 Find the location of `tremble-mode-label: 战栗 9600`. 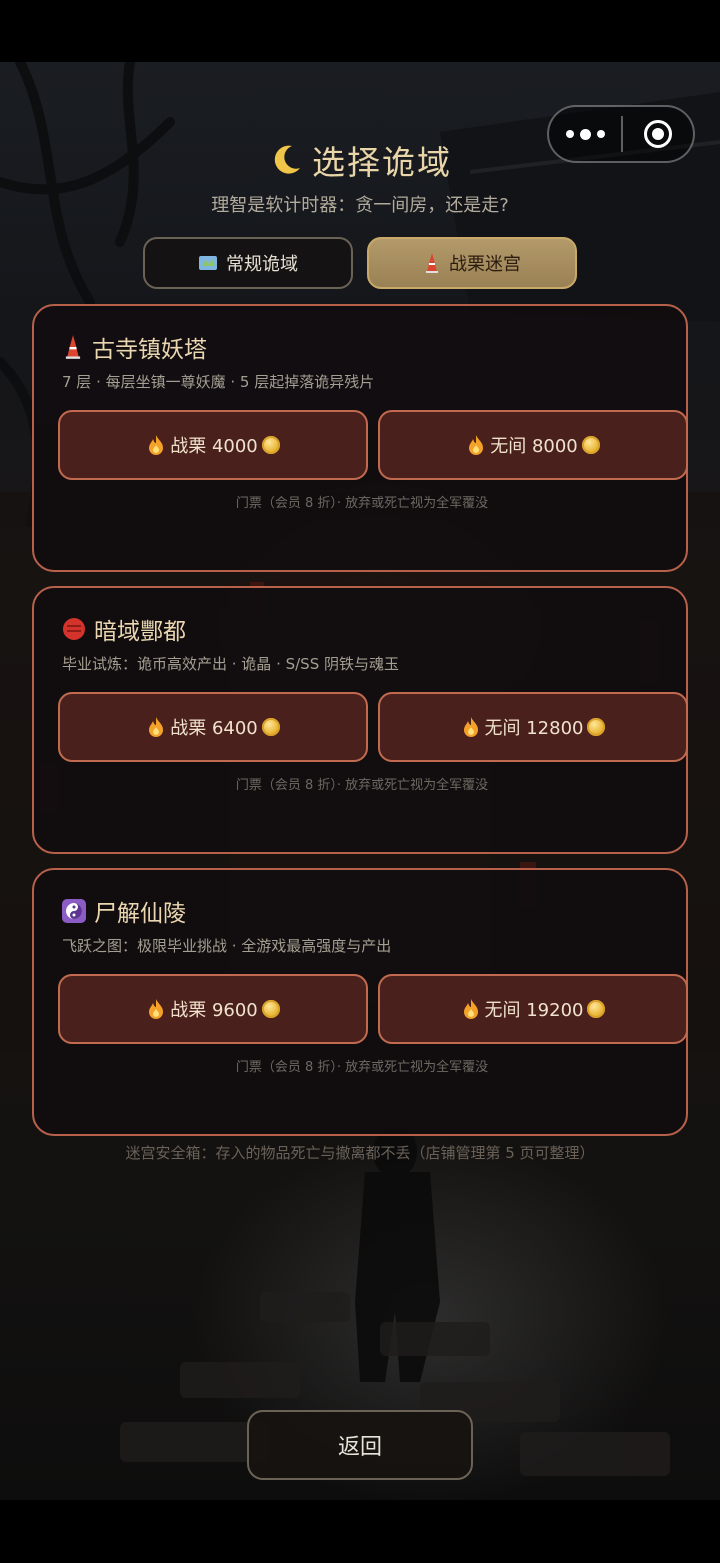

tremble-mode-label: 战栗 9600 is located at coordinates (214, 1010).